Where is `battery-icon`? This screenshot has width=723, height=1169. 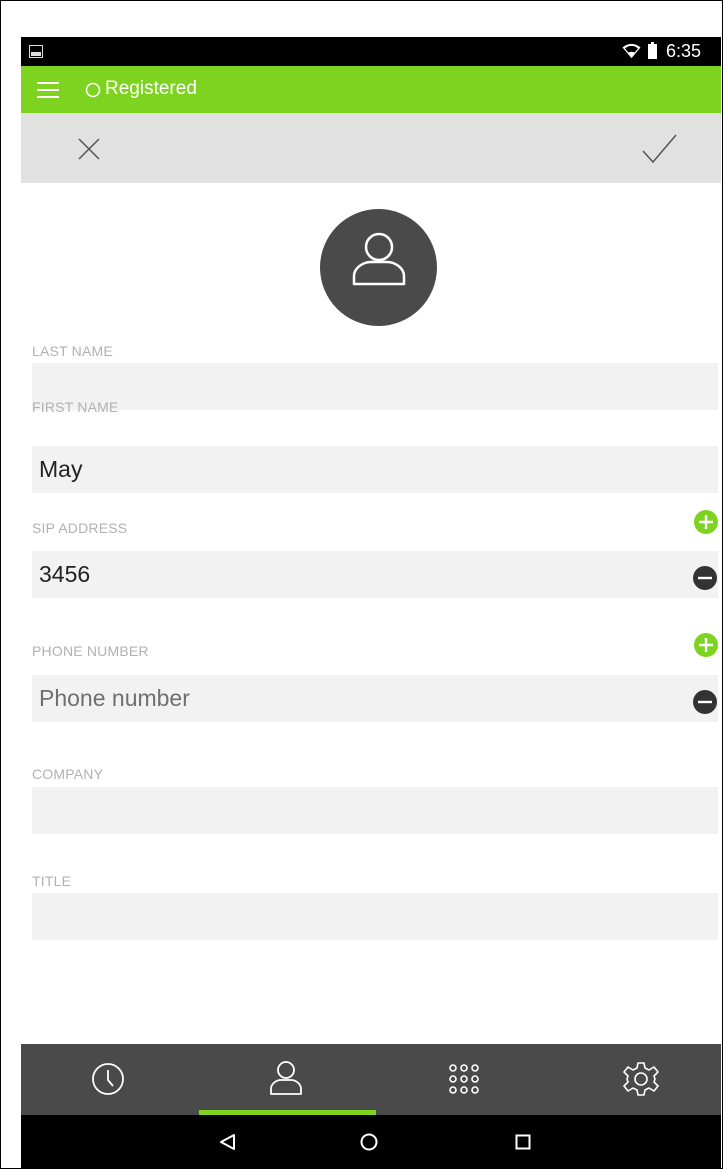
battery-icon is located at coordinates (652, 50).